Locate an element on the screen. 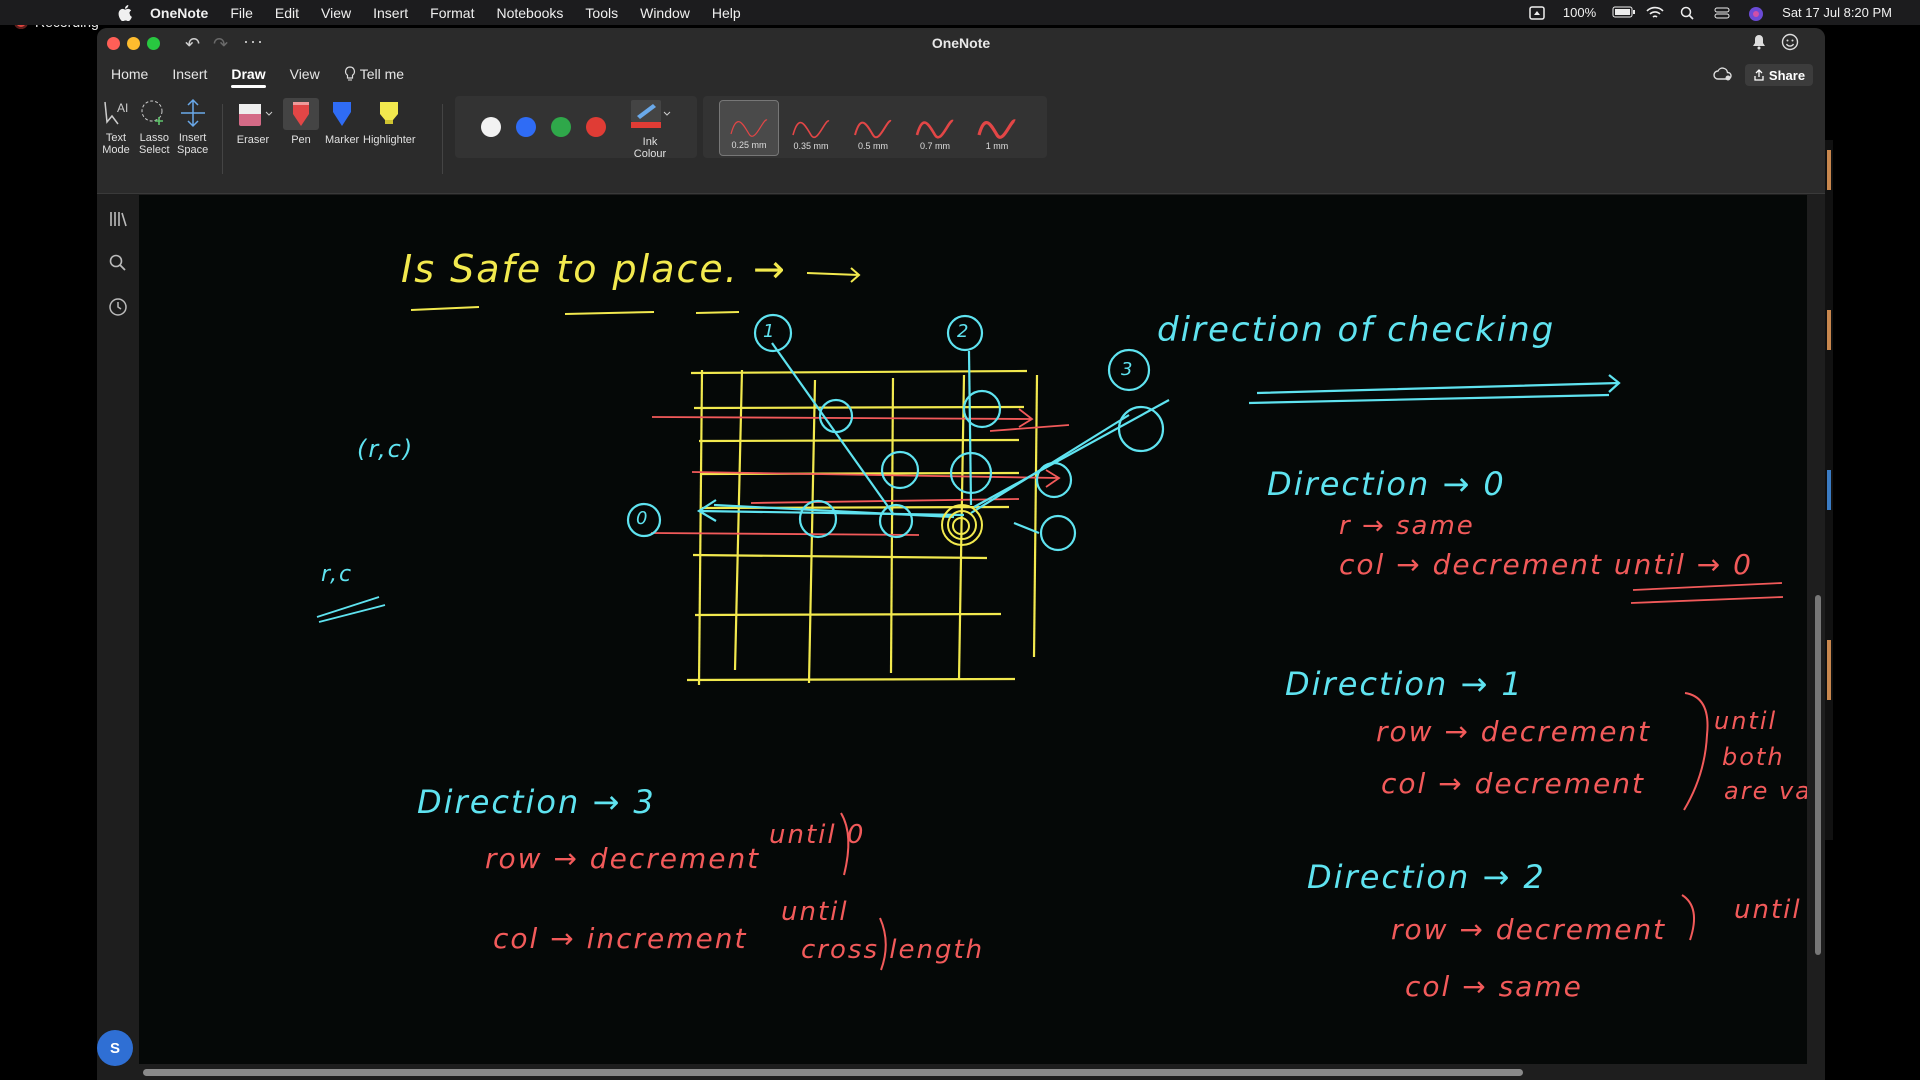  highlighter-icon is located at coordinates (389, 113).